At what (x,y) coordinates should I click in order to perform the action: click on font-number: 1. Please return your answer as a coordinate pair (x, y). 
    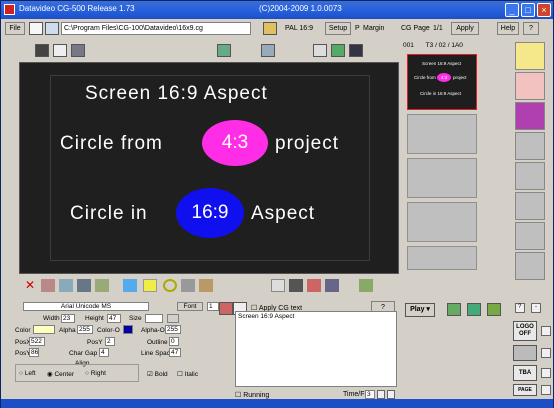
    Looking at the image, I should click on (213, 306).